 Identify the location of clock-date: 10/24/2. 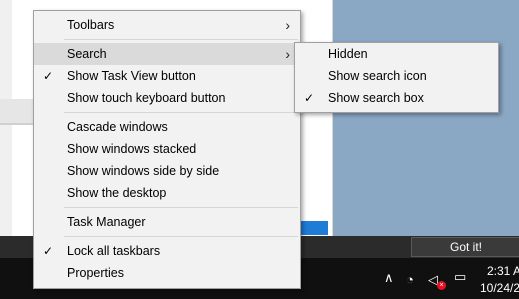
(499, 288).